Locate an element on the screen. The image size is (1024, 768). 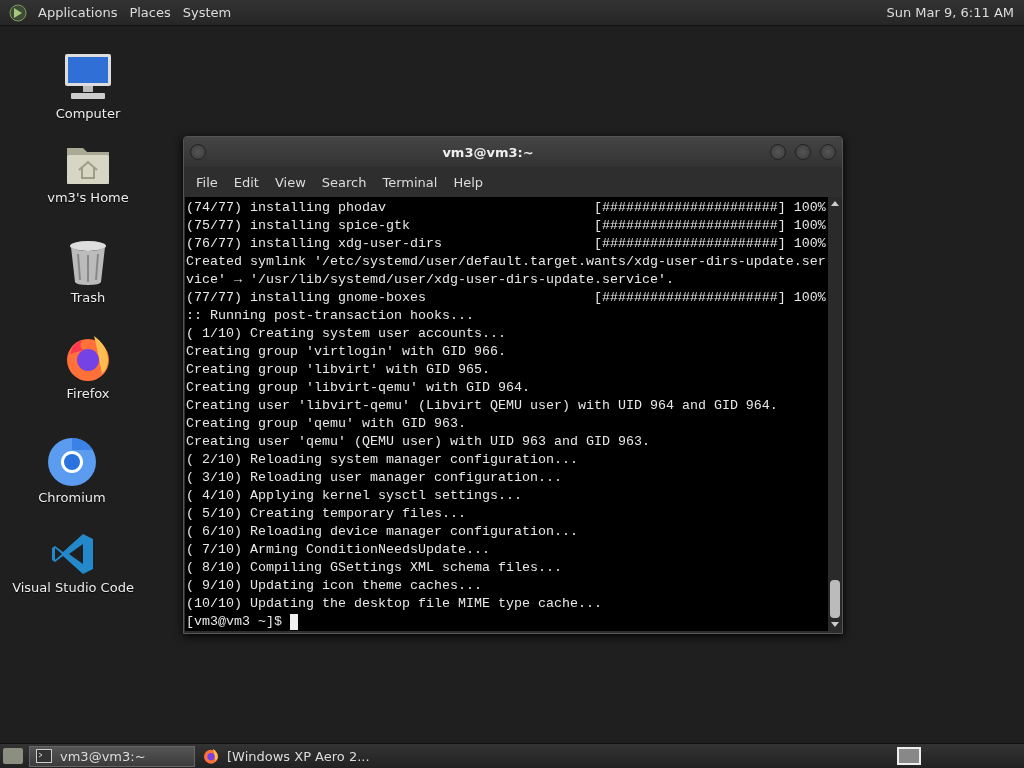
close-button is located at coordinates (828, 152).